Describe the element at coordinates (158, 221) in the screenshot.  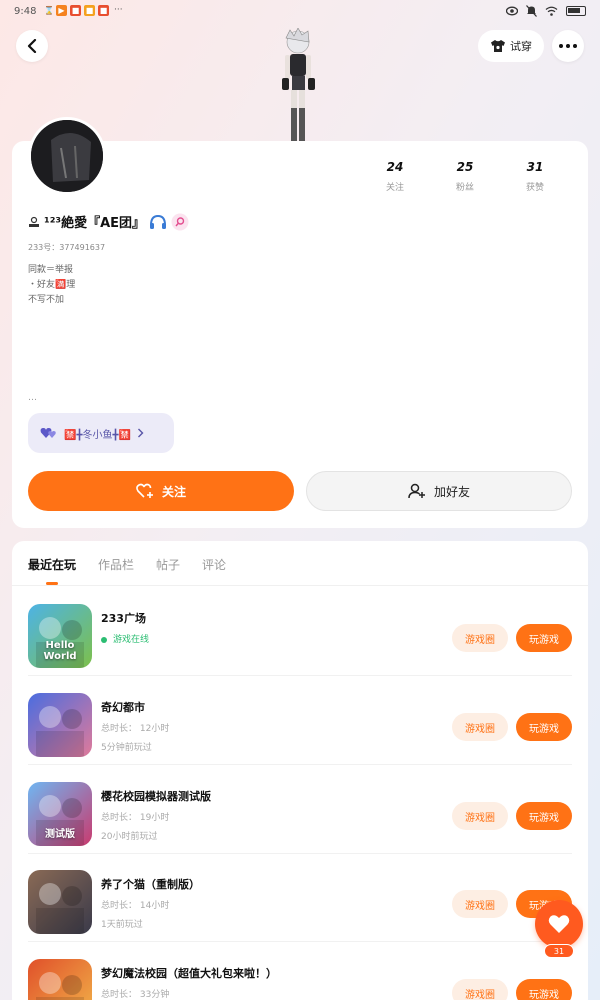
I see `headphones-icon` at that location.